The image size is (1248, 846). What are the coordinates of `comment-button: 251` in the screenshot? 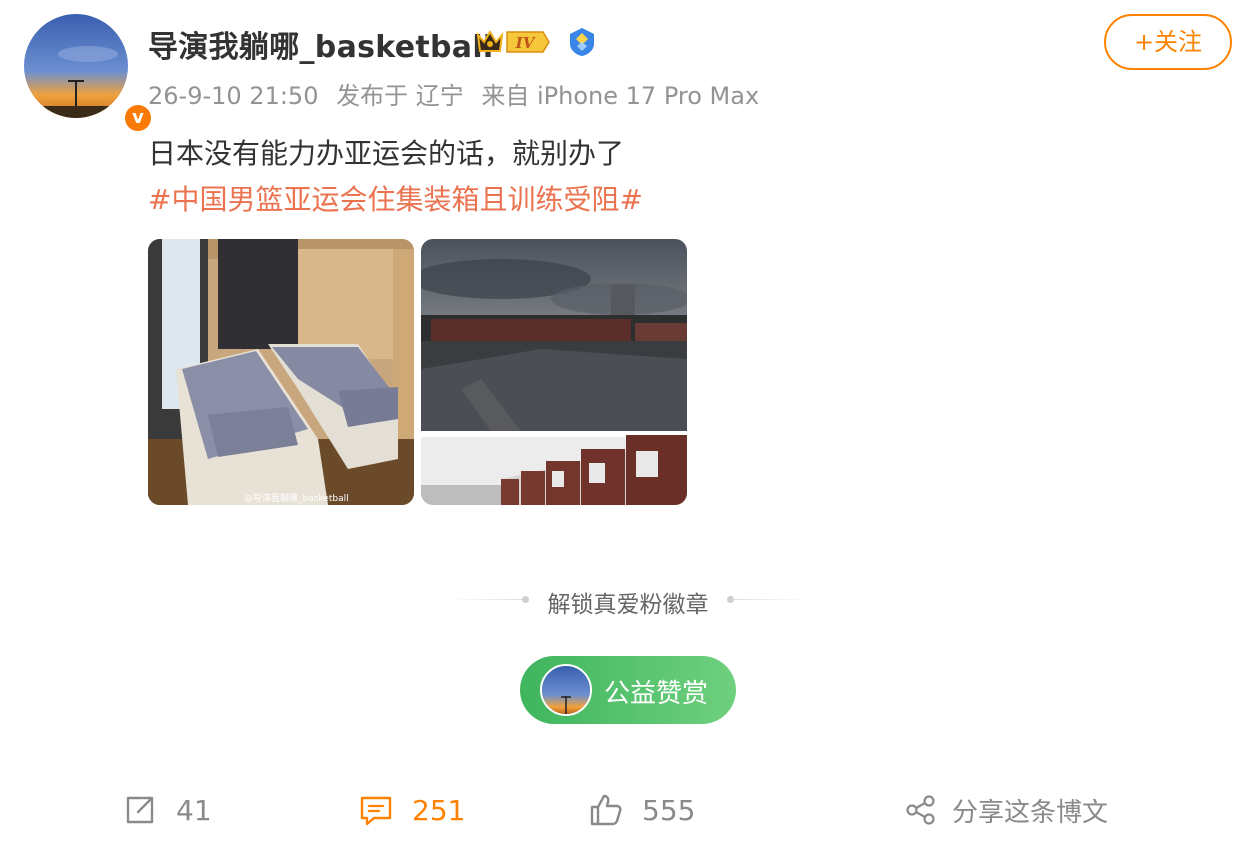 It's located at (411, 810).